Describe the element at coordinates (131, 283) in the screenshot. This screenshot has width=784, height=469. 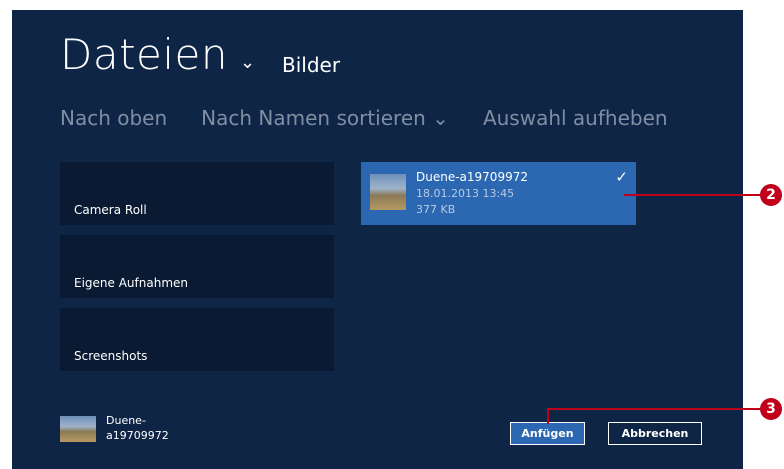
I see `folder-label: Eigene Aufnahmen` at that location.